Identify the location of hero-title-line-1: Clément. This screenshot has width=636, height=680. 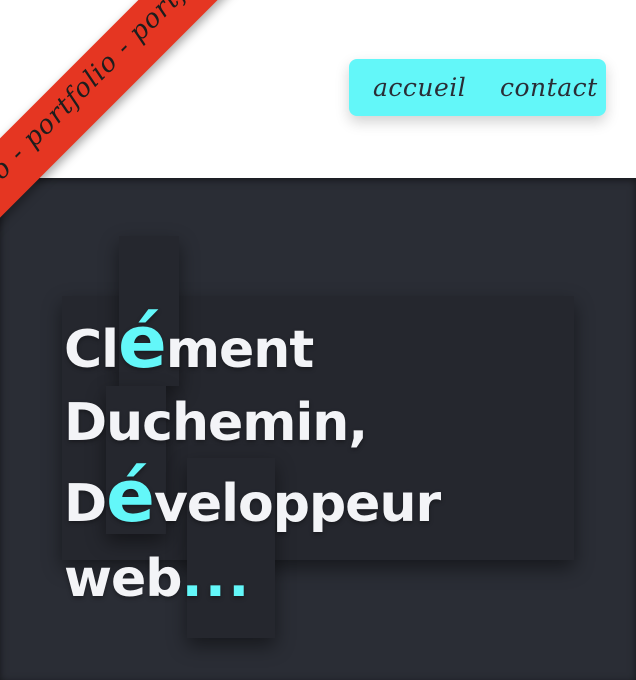
(334, 346).